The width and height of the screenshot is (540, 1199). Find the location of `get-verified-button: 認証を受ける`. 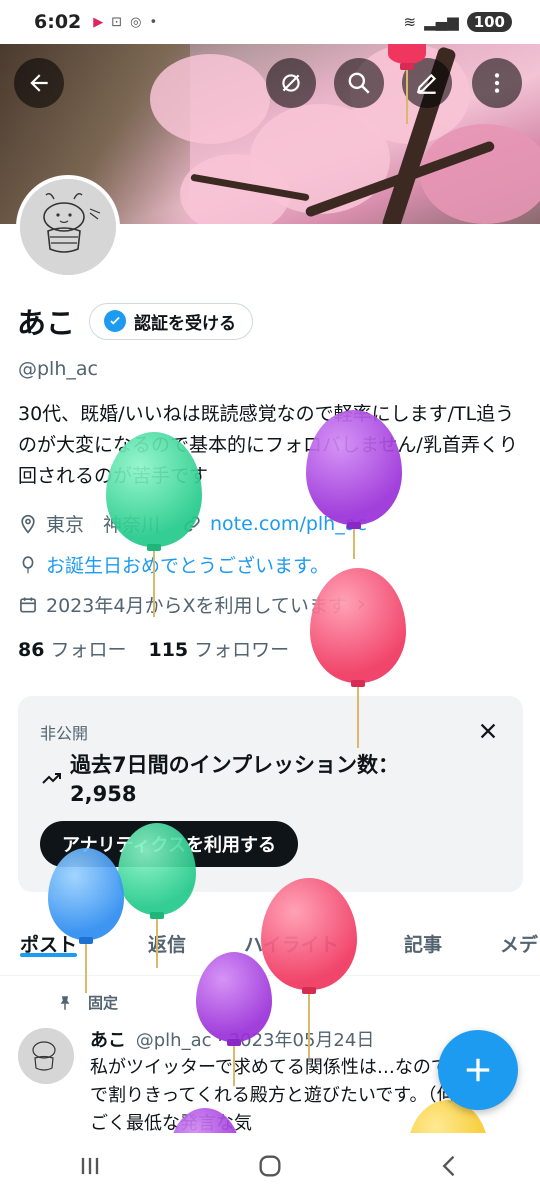

get-verified-button: 認証を受ける is located at coordinates (171, 321).